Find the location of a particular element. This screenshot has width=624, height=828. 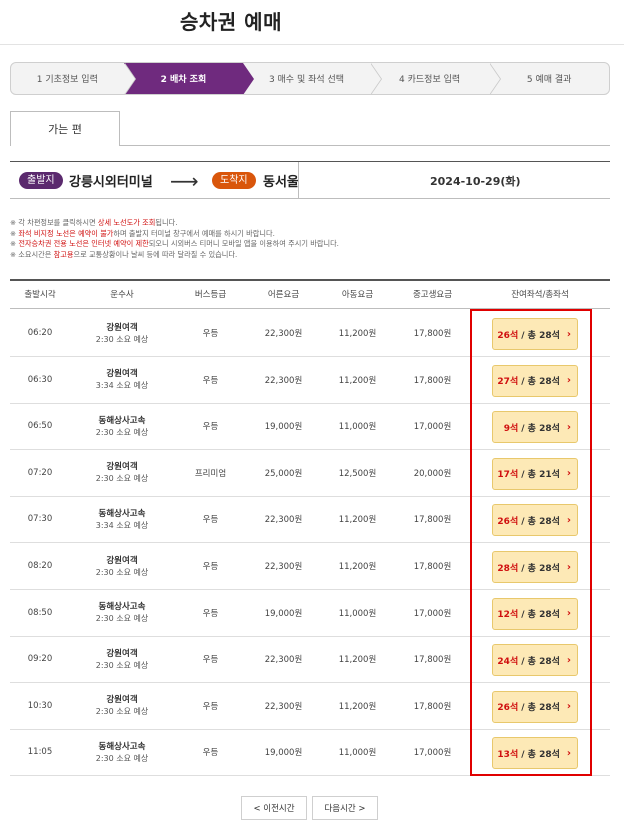

seat-select-button: 12석 / 총 28석 › is located at coordinates (535, 613).